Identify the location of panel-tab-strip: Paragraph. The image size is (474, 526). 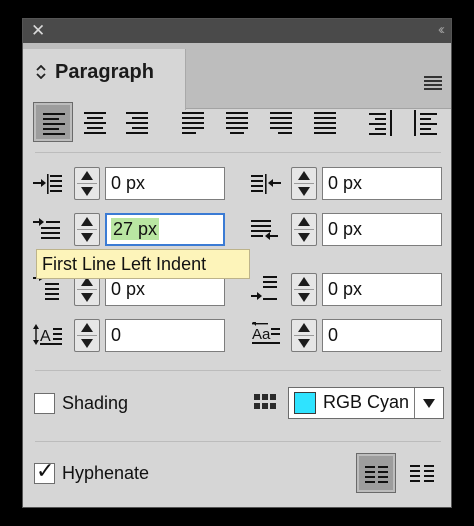
(237, 76).